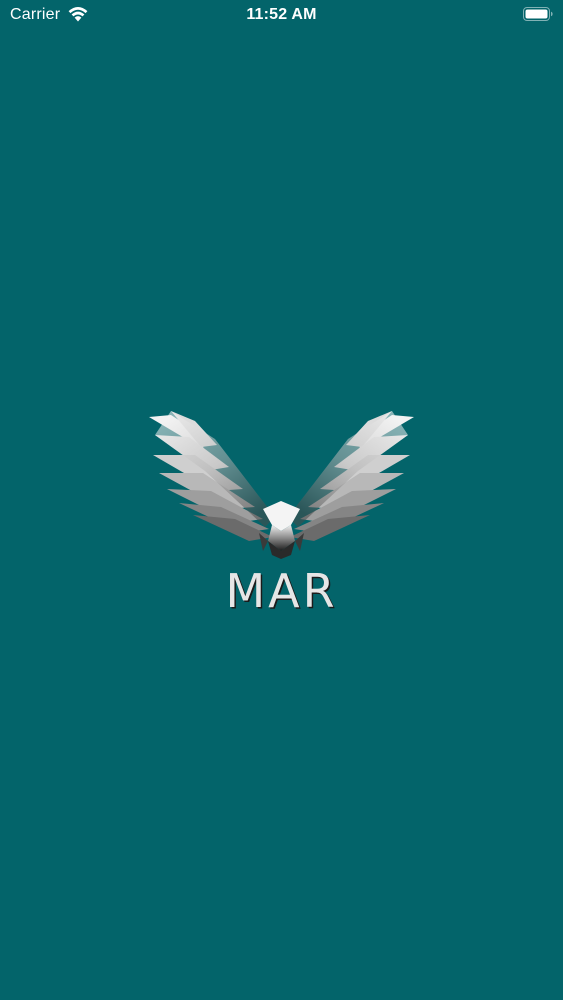 The image size is (563, 1000). What do you see at coordinates (538, 14) in the screenshot?
I see `battery-icon` at bounding box center [538, 14].